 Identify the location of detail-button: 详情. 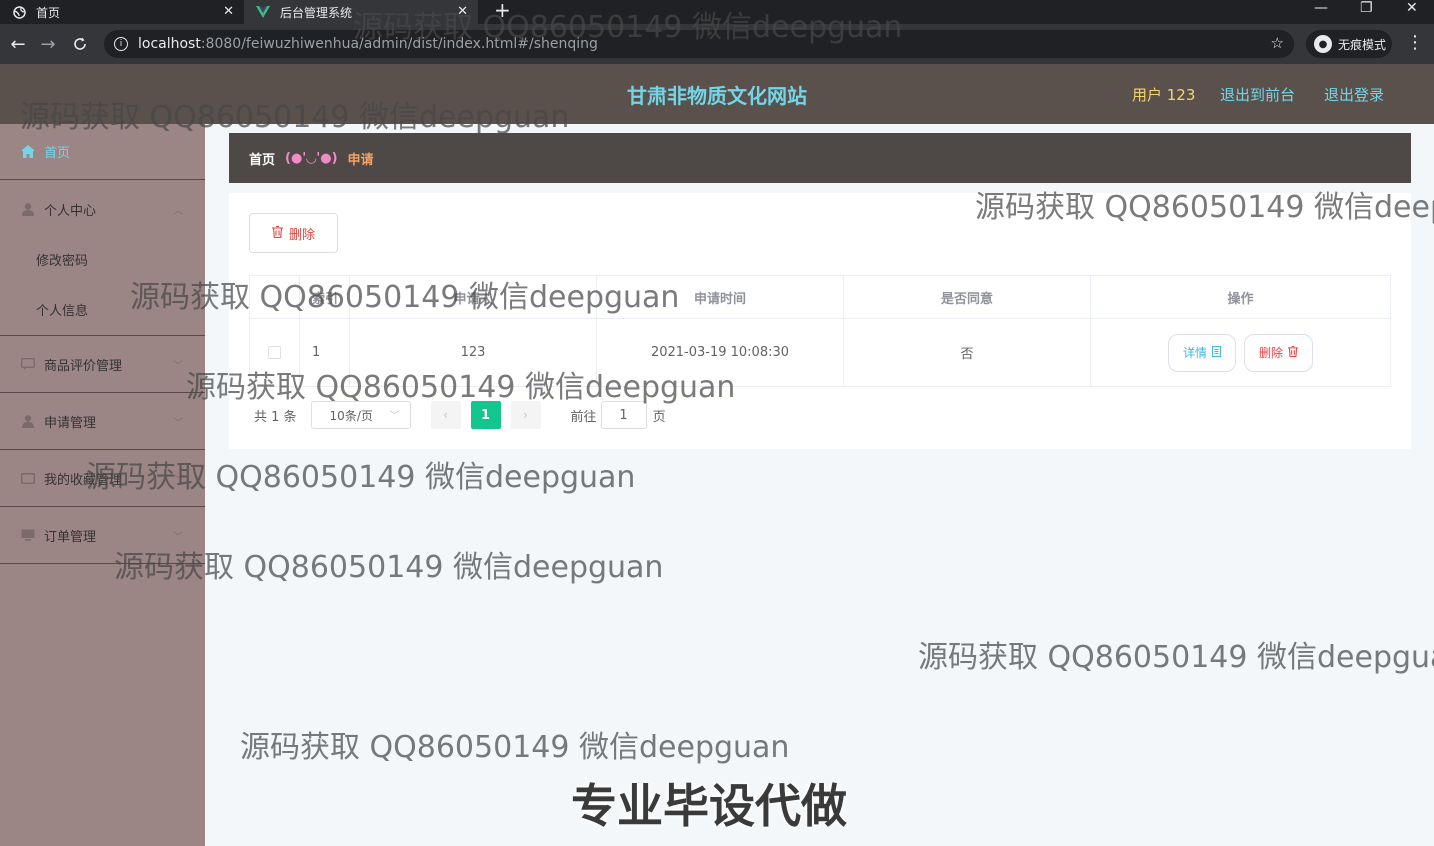
(1201, 352).